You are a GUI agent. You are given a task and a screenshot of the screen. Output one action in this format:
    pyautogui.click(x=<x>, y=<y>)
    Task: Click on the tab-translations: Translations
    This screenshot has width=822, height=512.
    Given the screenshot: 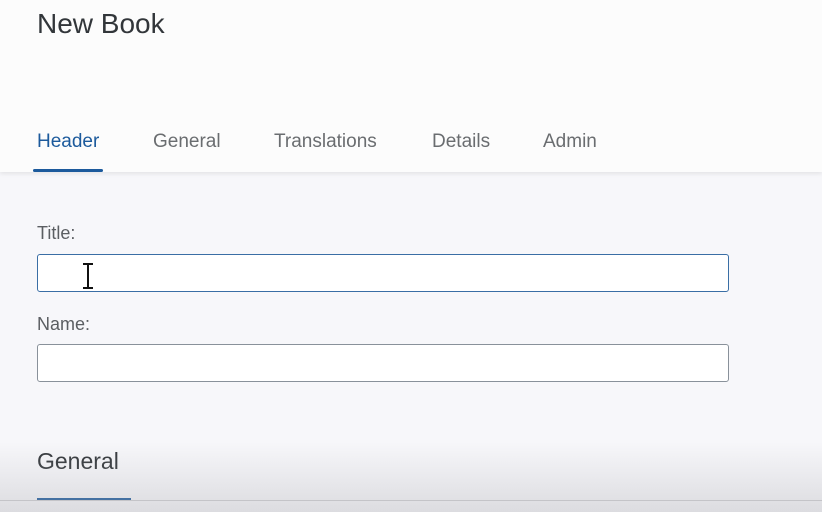 What is the action you would take?
    pyautogui.click(x=325, y=146)
    